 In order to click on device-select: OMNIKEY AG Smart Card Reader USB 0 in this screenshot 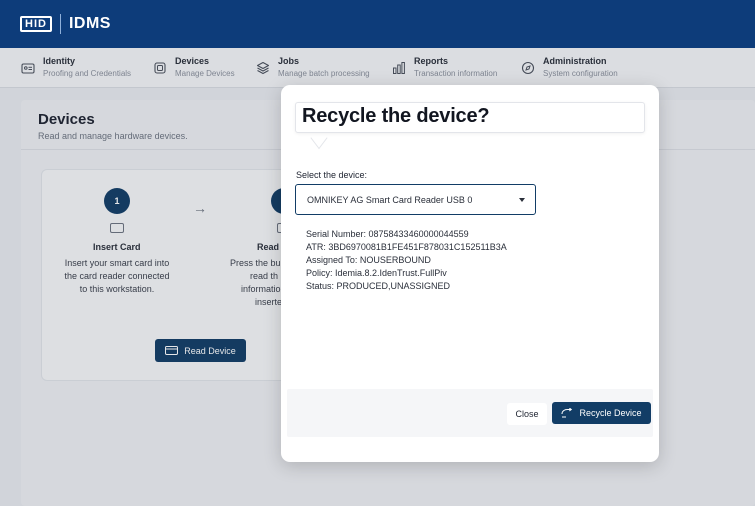, I will do `click(415, 199)`.